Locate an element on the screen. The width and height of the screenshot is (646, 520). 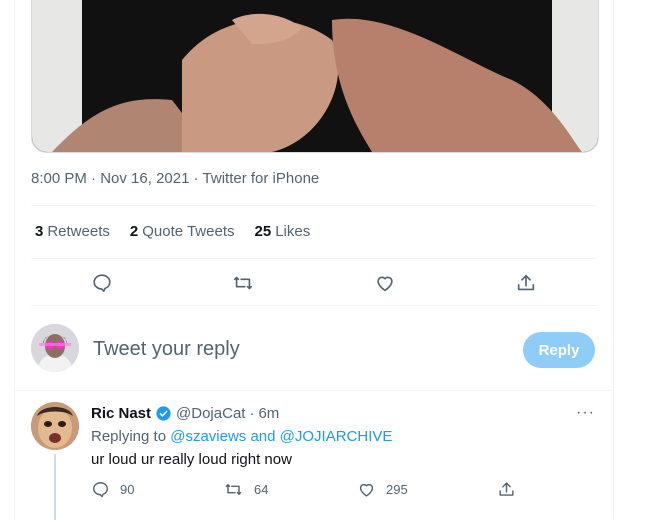
like-count: 295 is located at coordinates (397, 489).